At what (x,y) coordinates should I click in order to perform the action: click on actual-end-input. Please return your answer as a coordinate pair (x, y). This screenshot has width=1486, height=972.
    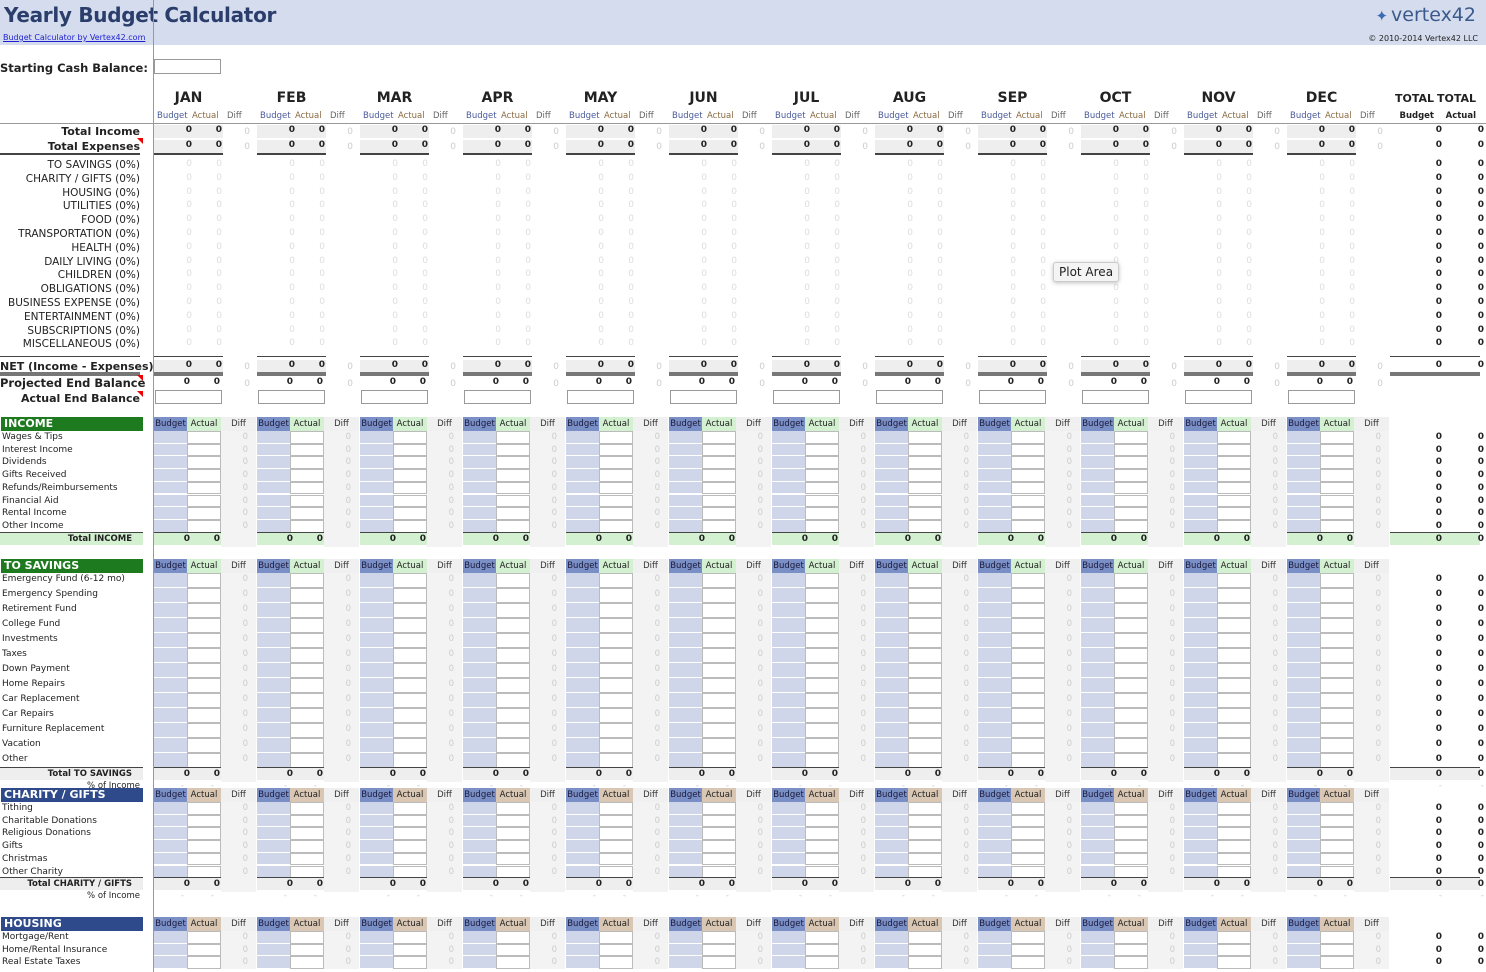
    Looking at the image, I should click on (600, 397).